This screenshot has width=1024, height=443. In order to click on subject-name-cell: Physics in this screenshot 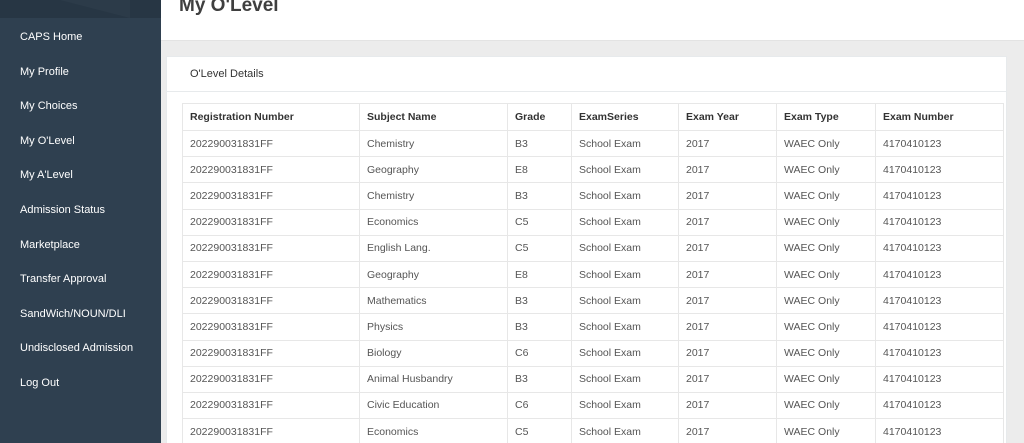, I will do `click(433, 327)`.